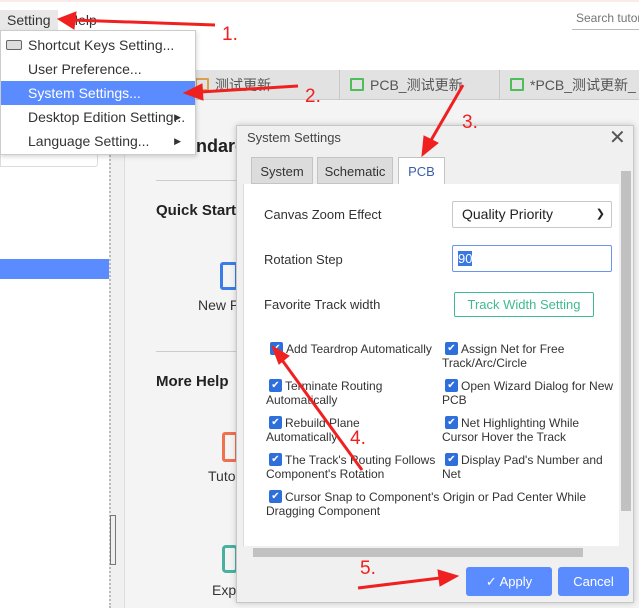  Describe the element at coordinates (617, 138) in the screenshot. I see `close-icon: ✕` at that location.